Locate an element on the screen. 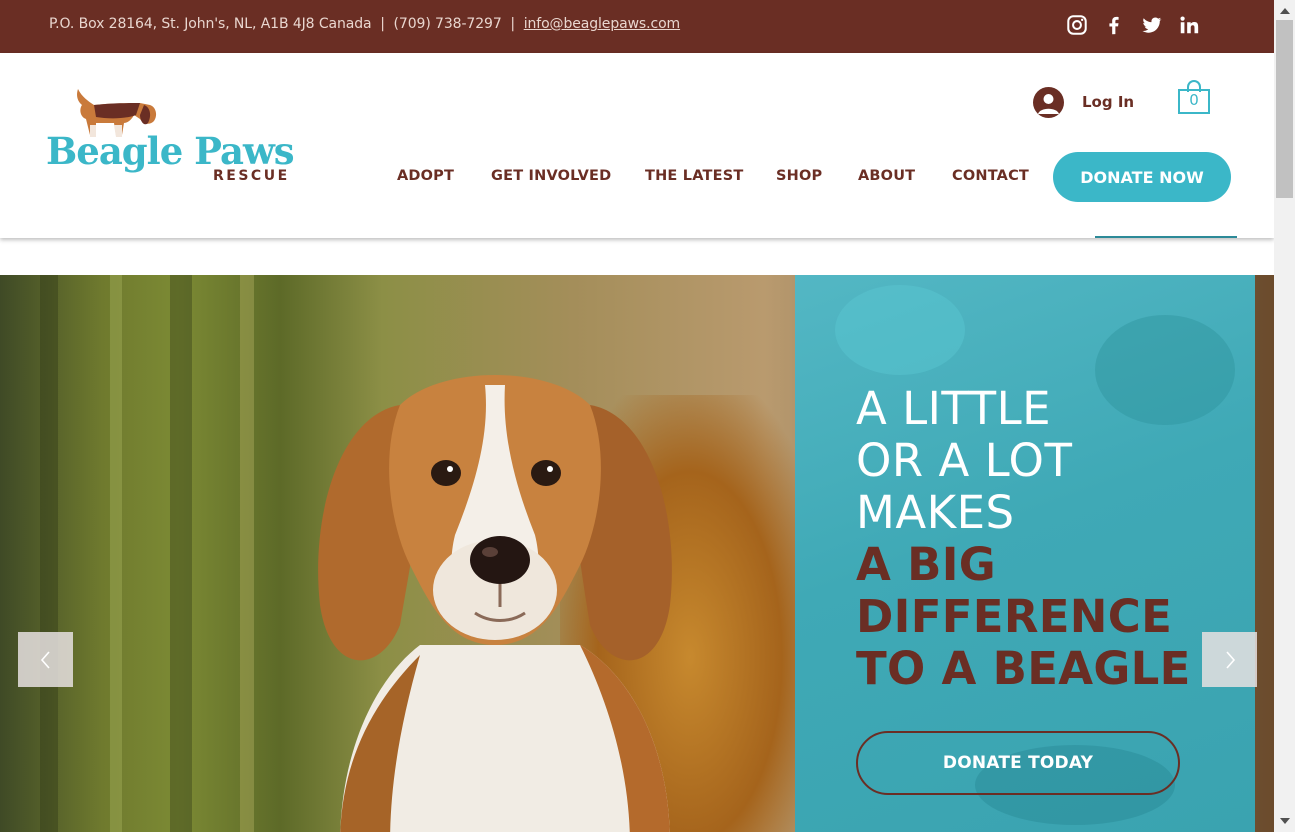 The height and width of the screenshot is (832, 1295). login-button: Log In is located at coordinates (1083, 102).